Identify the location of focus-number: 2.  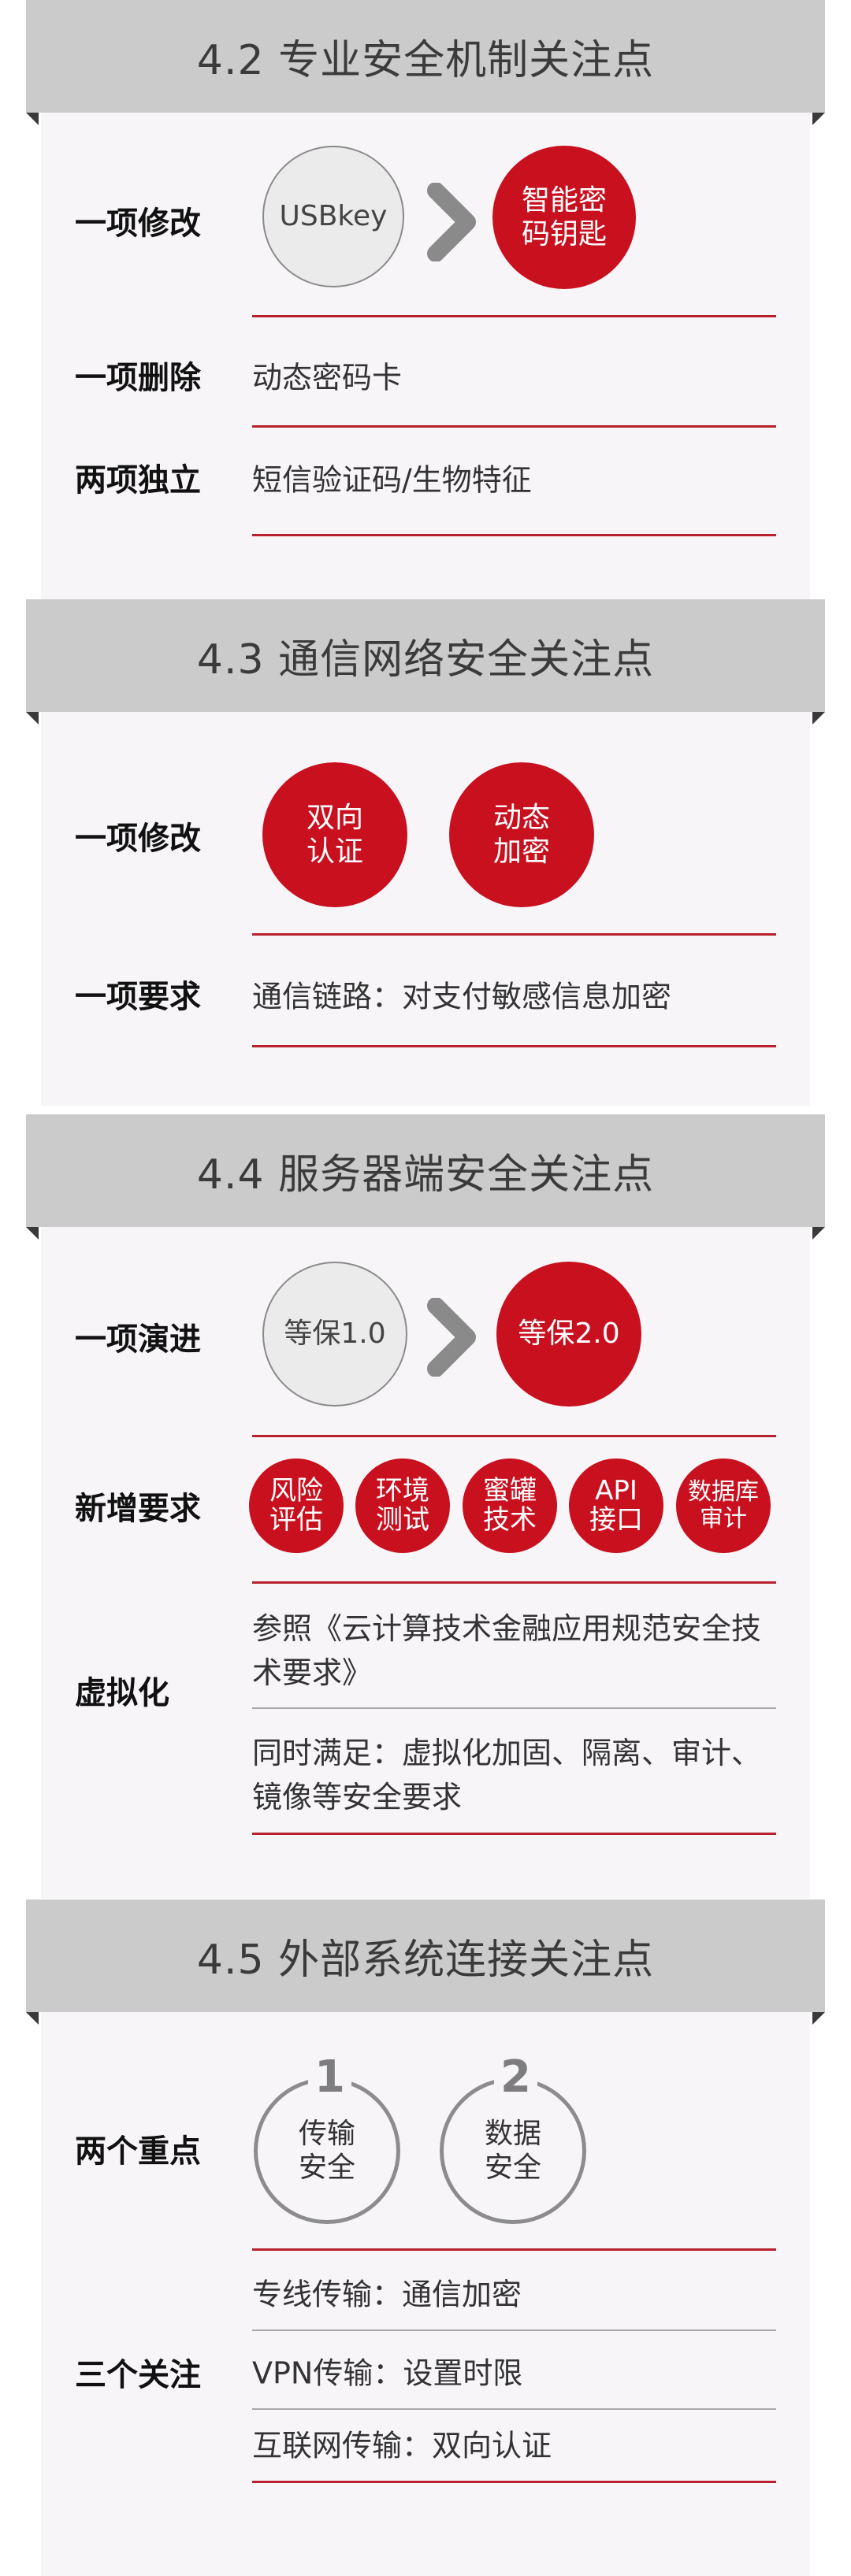
(515, 2077).